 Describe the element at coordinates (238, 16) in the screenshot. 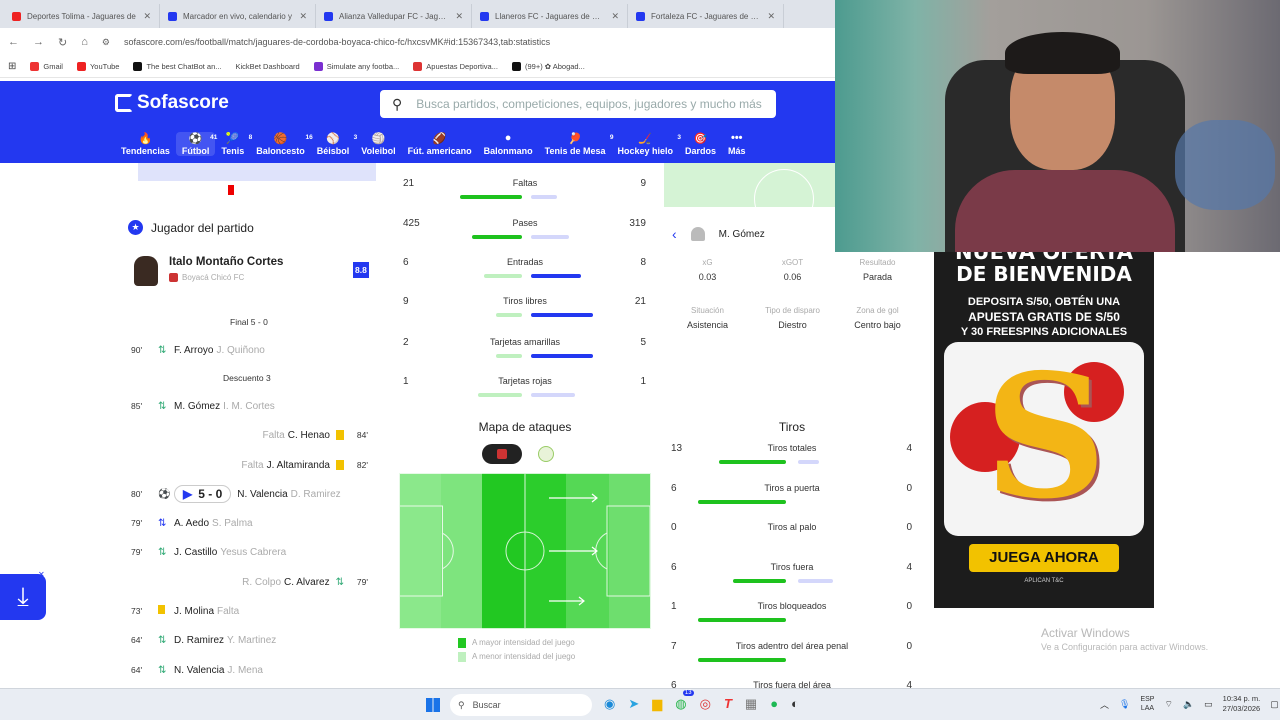

I see `browser-tab: Marcador en vivo, calendario y ✕` at that location.